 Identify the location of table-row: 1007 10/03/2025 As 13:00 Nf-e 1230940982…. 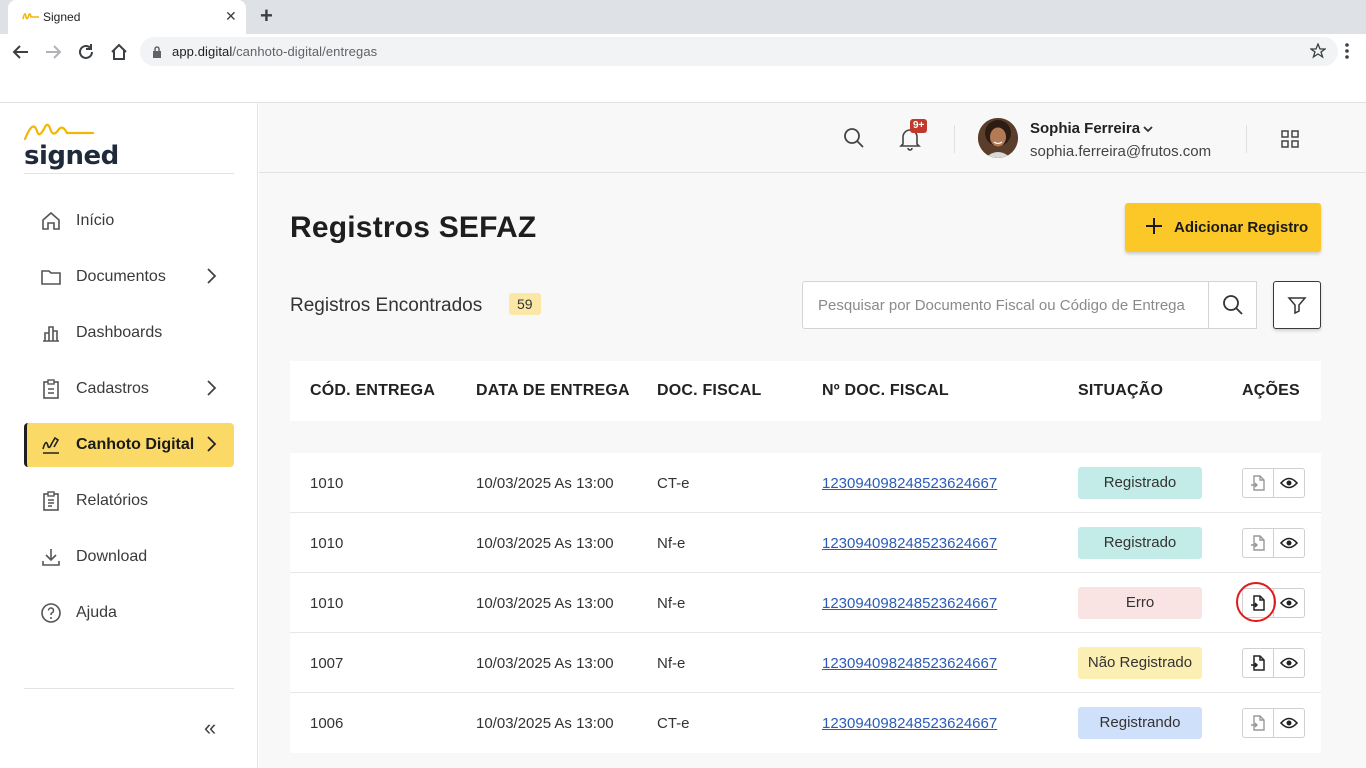
(805, 663).